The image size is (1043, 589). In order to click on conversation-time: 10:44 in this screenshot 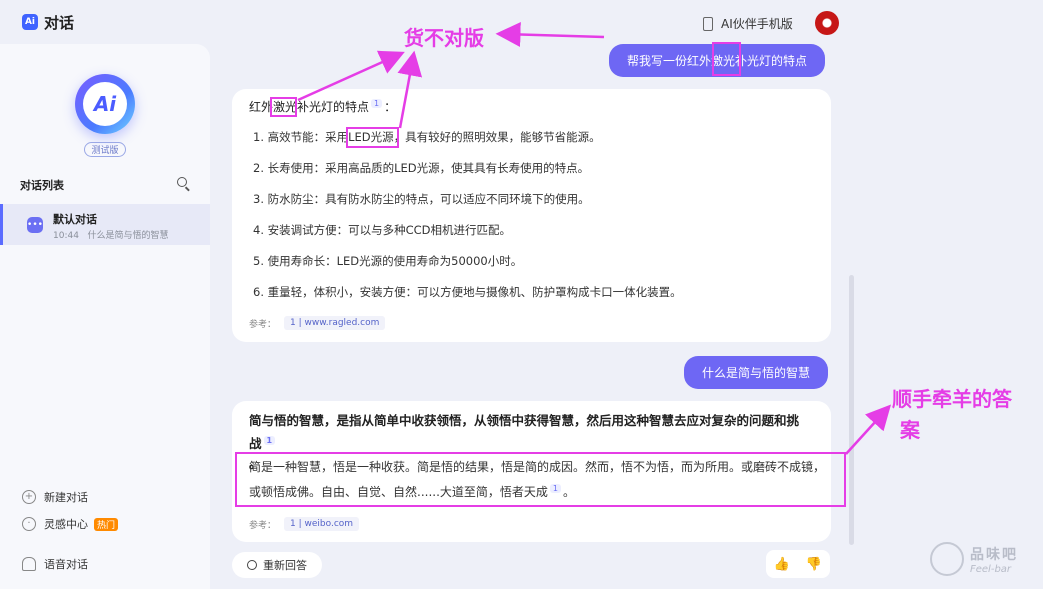, I will do `click(66, 236)`.